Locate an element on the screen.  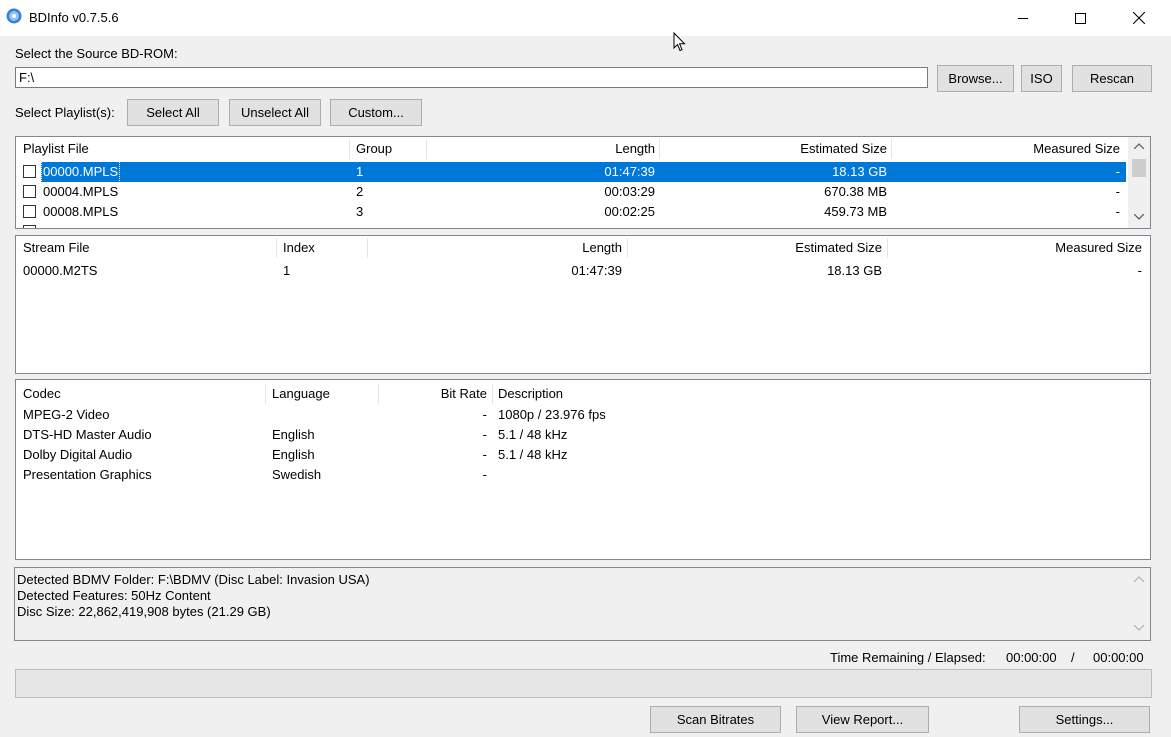
rescan-button: Rescan is located at coordinates (1112, 78).